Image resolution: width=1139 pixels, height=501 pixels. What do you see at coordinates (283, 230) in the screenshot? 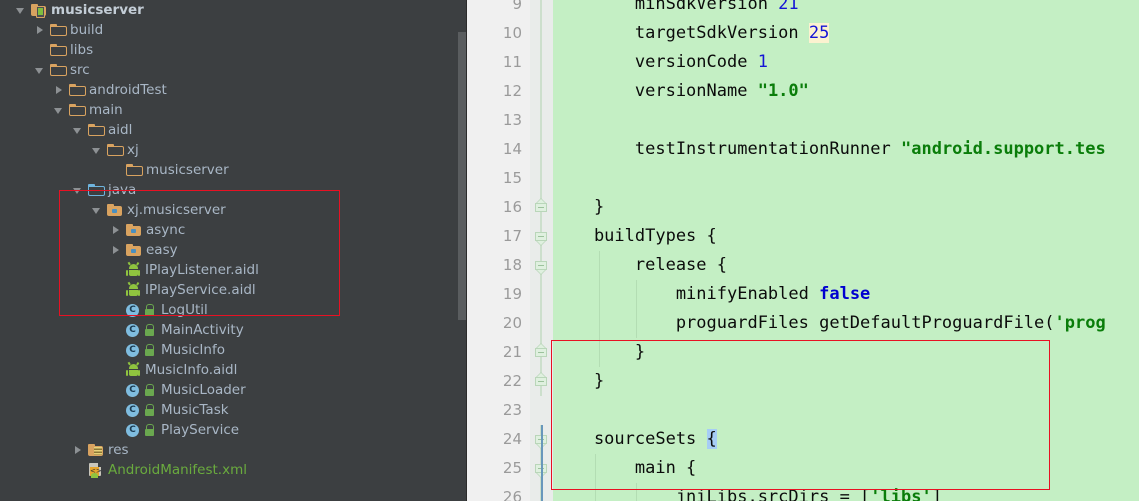
I see `tree-item-async: async` at bounding box center [283, 230].